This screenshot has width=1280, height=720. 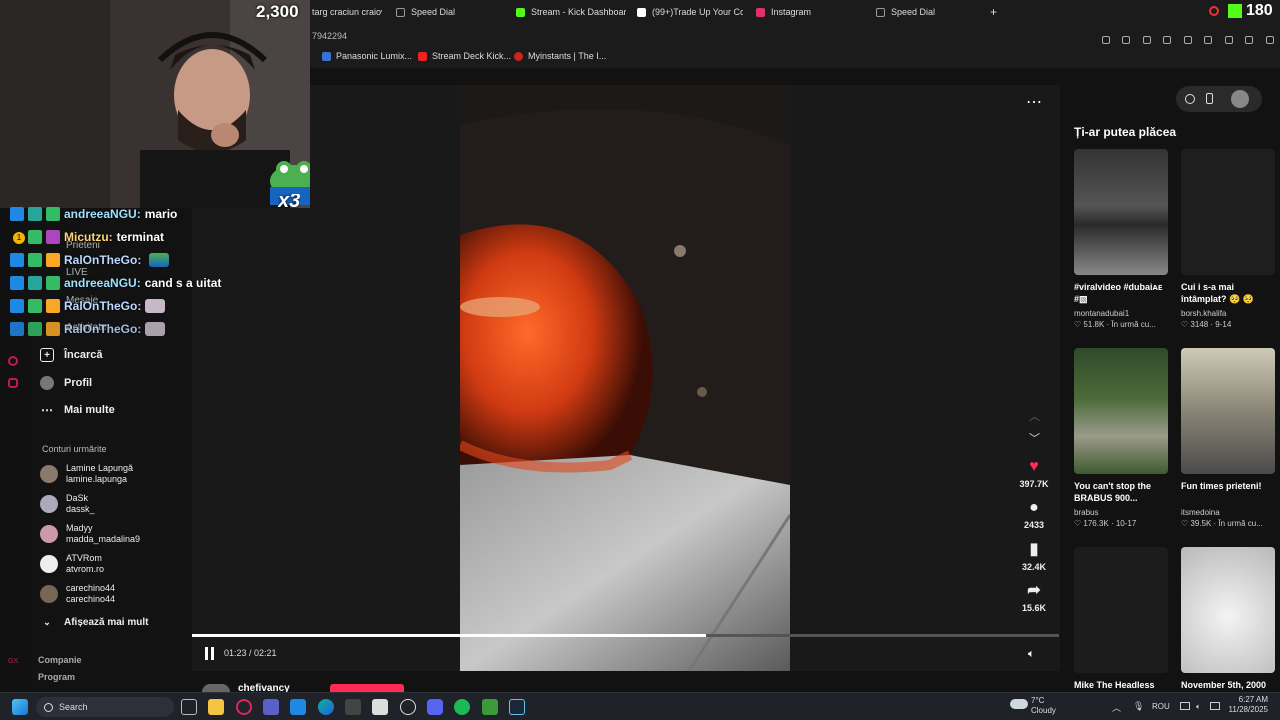 What do you see at coordinates (1249, 40) in the screenshot?
I see `download-icon` at bounding box center [1249, 40].